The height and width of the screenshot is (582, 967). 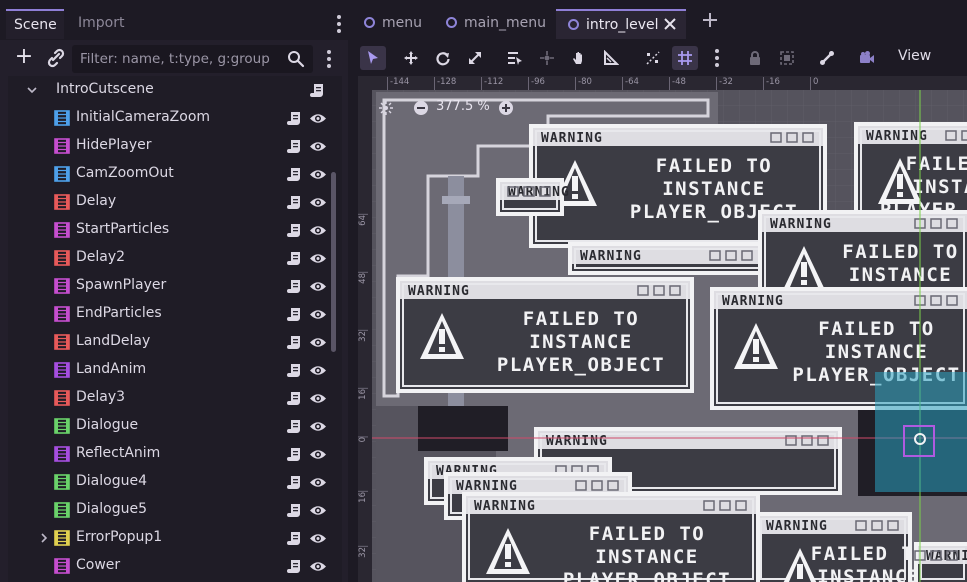 What do you see at coordinates (404, 24) in the screenshot?
I see `tab-menu: menu` at bounding box center [404, 24].